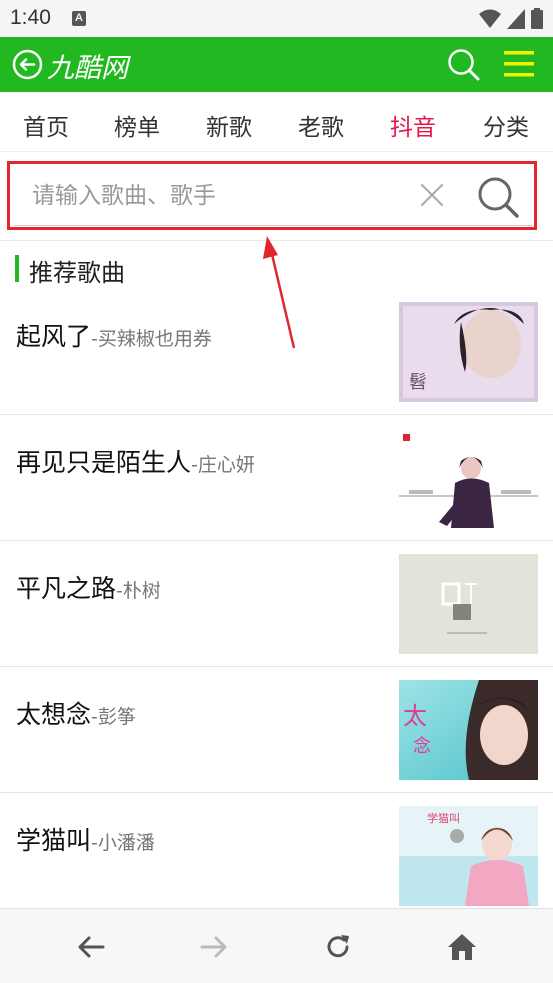 Image resolution: width=553 pixels, height=983 pixels. What do you see at coordinates (276, 18) in the screenshot?
I see `status-bar: 1:40 A` at bounding box center [276, 18].